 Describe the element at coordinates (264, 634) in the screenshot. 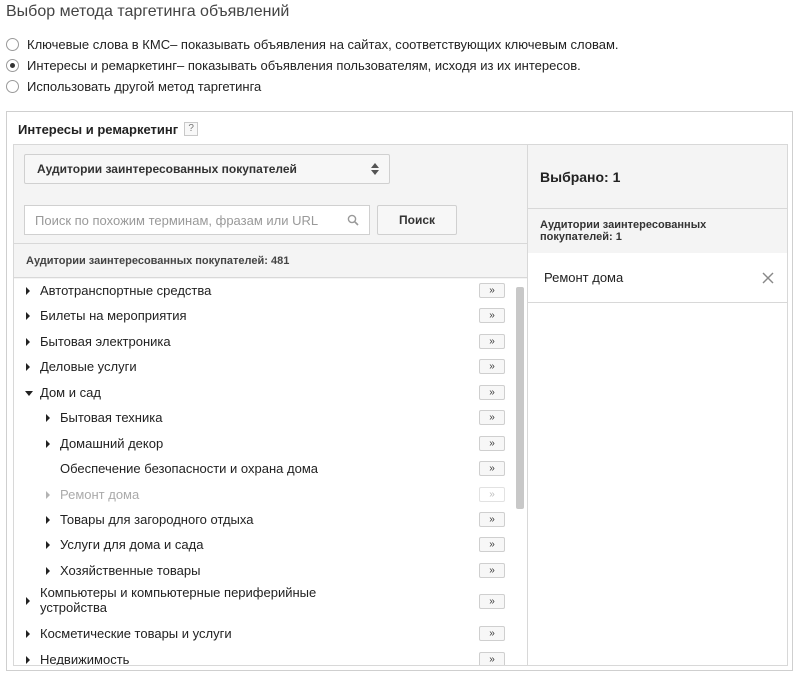

I see `list-item: Косметические товары и услуги »` at that location.